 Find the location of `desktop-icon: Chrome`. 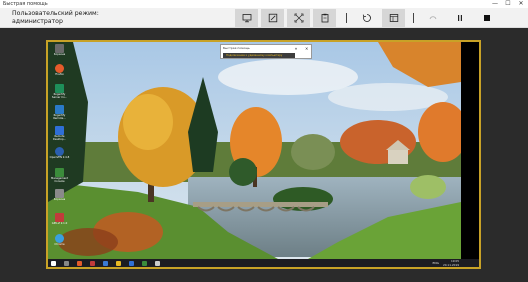

desktop-icon: Chrome is located at coordinates (59, 243).